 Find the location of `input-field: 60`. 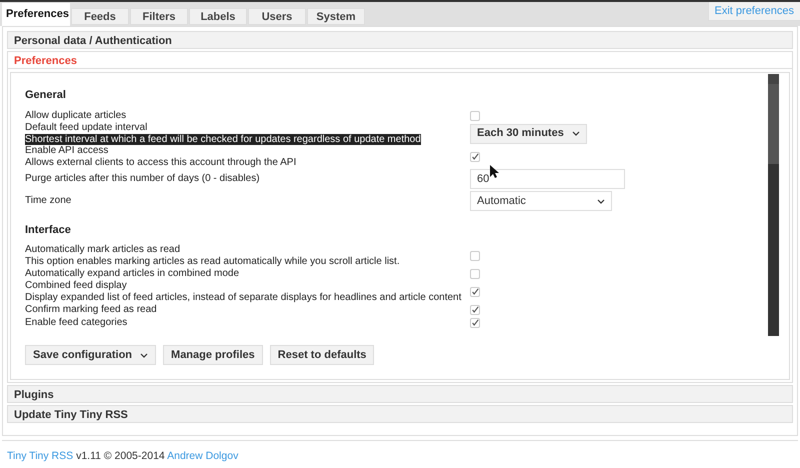

input-field: 60 is located at coordinates (547, 179).